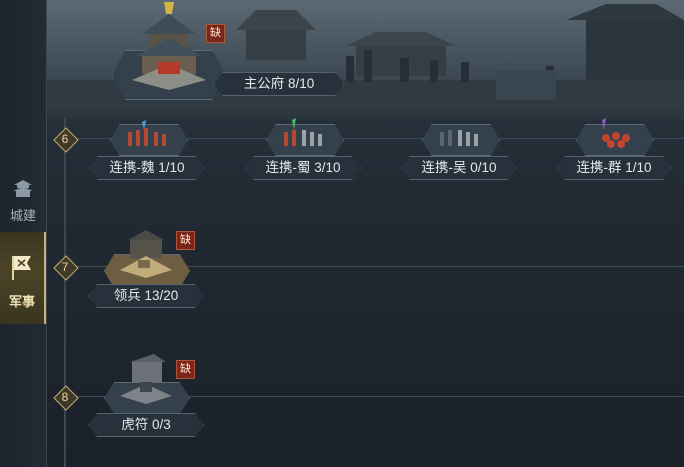 The image size is (684, 467). I want to click on tech-label-lead-troops: 领兵 13/20, so click(146, 296).